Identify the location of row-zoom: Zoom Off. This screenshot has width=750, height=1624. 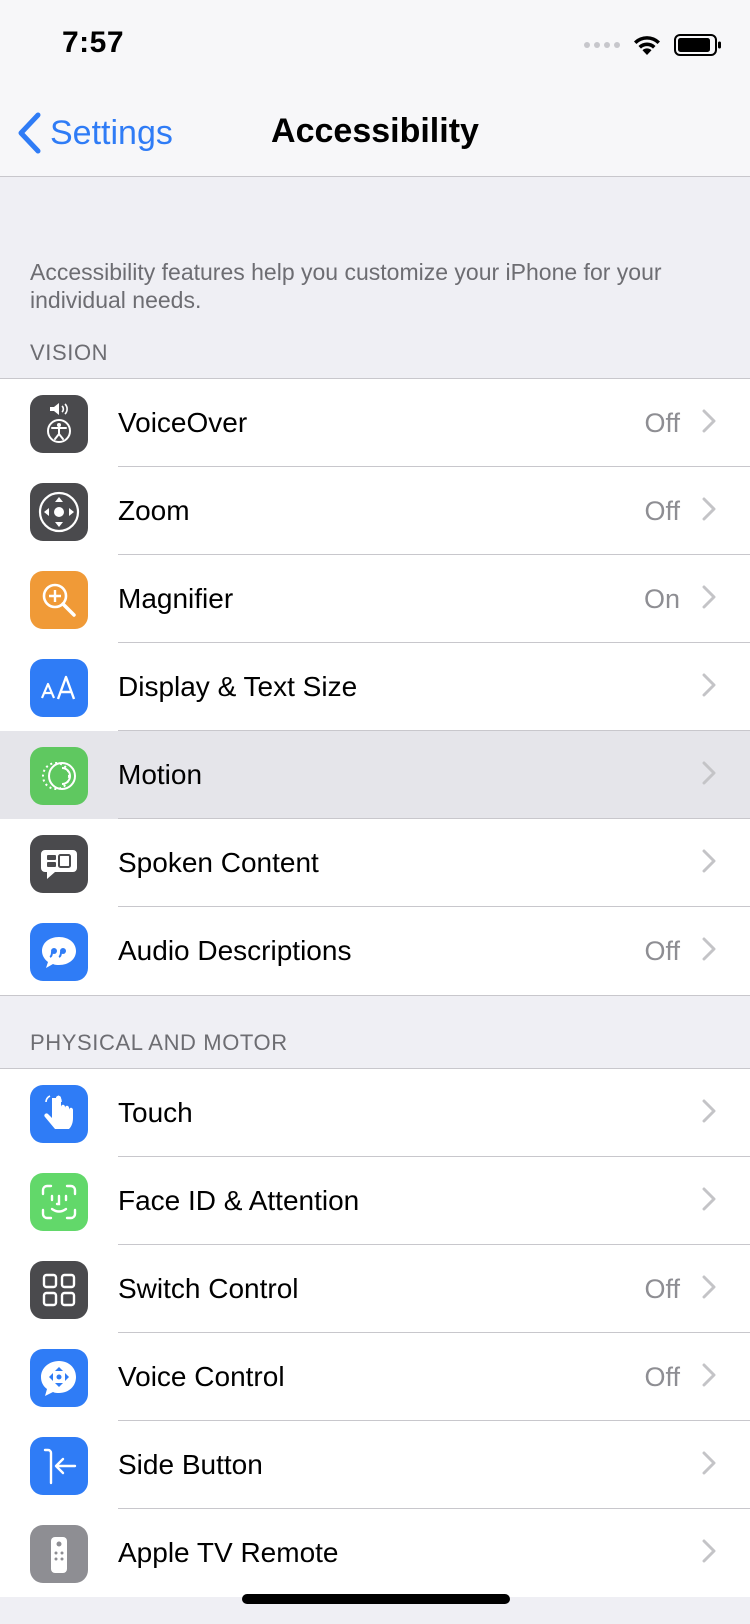
(375, 511).